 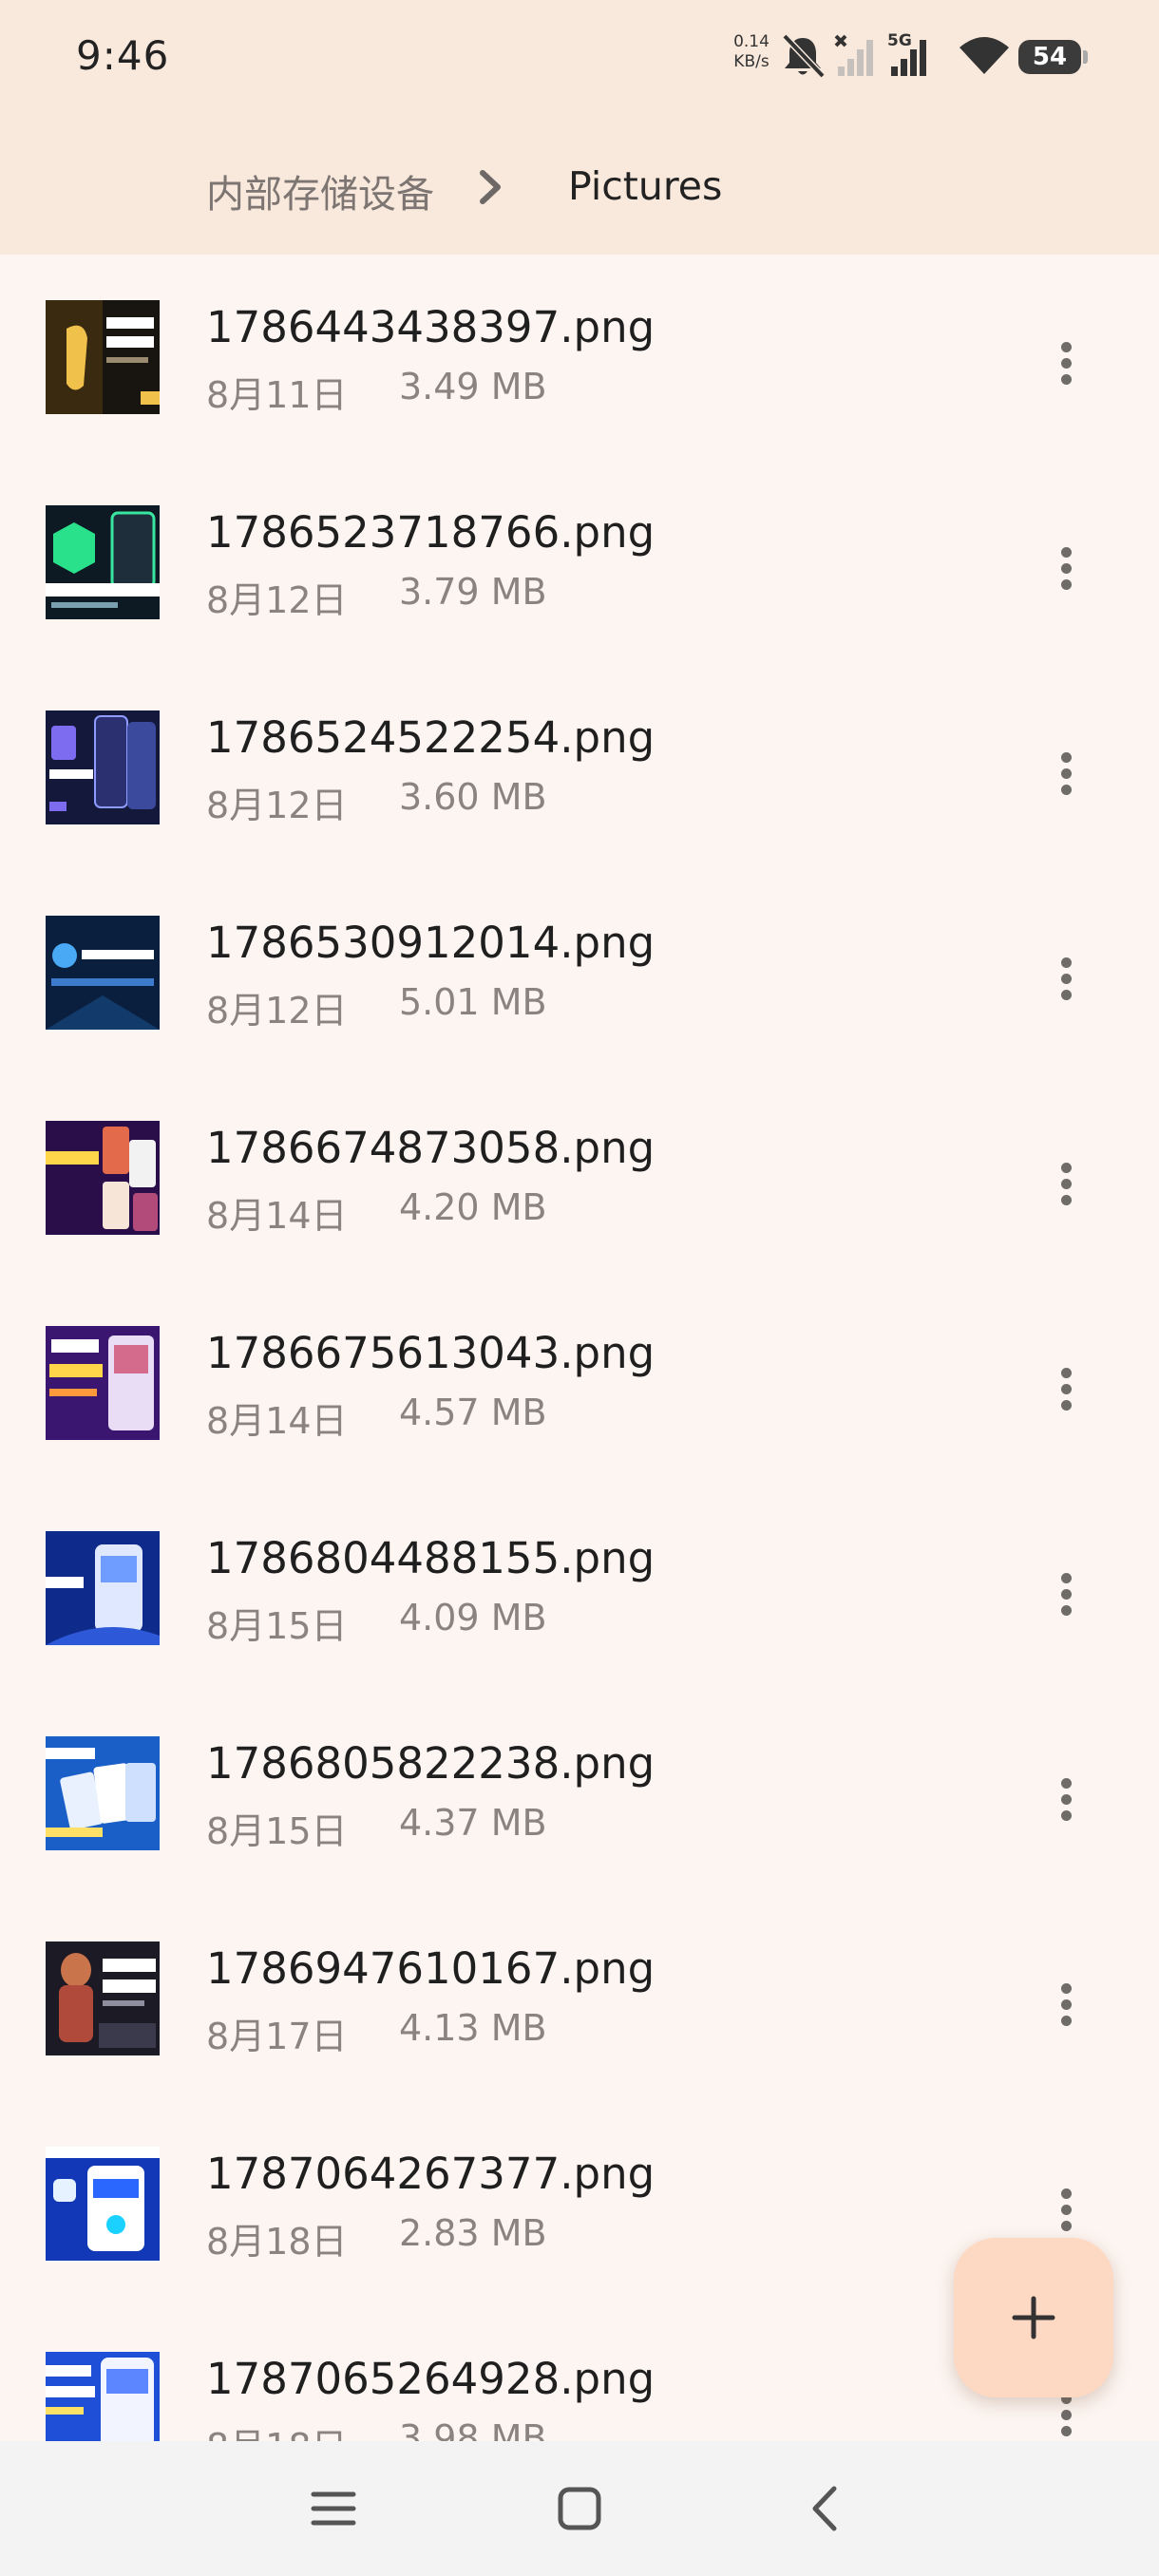 I want to click on add-button, so click(x=1033, y=2317).